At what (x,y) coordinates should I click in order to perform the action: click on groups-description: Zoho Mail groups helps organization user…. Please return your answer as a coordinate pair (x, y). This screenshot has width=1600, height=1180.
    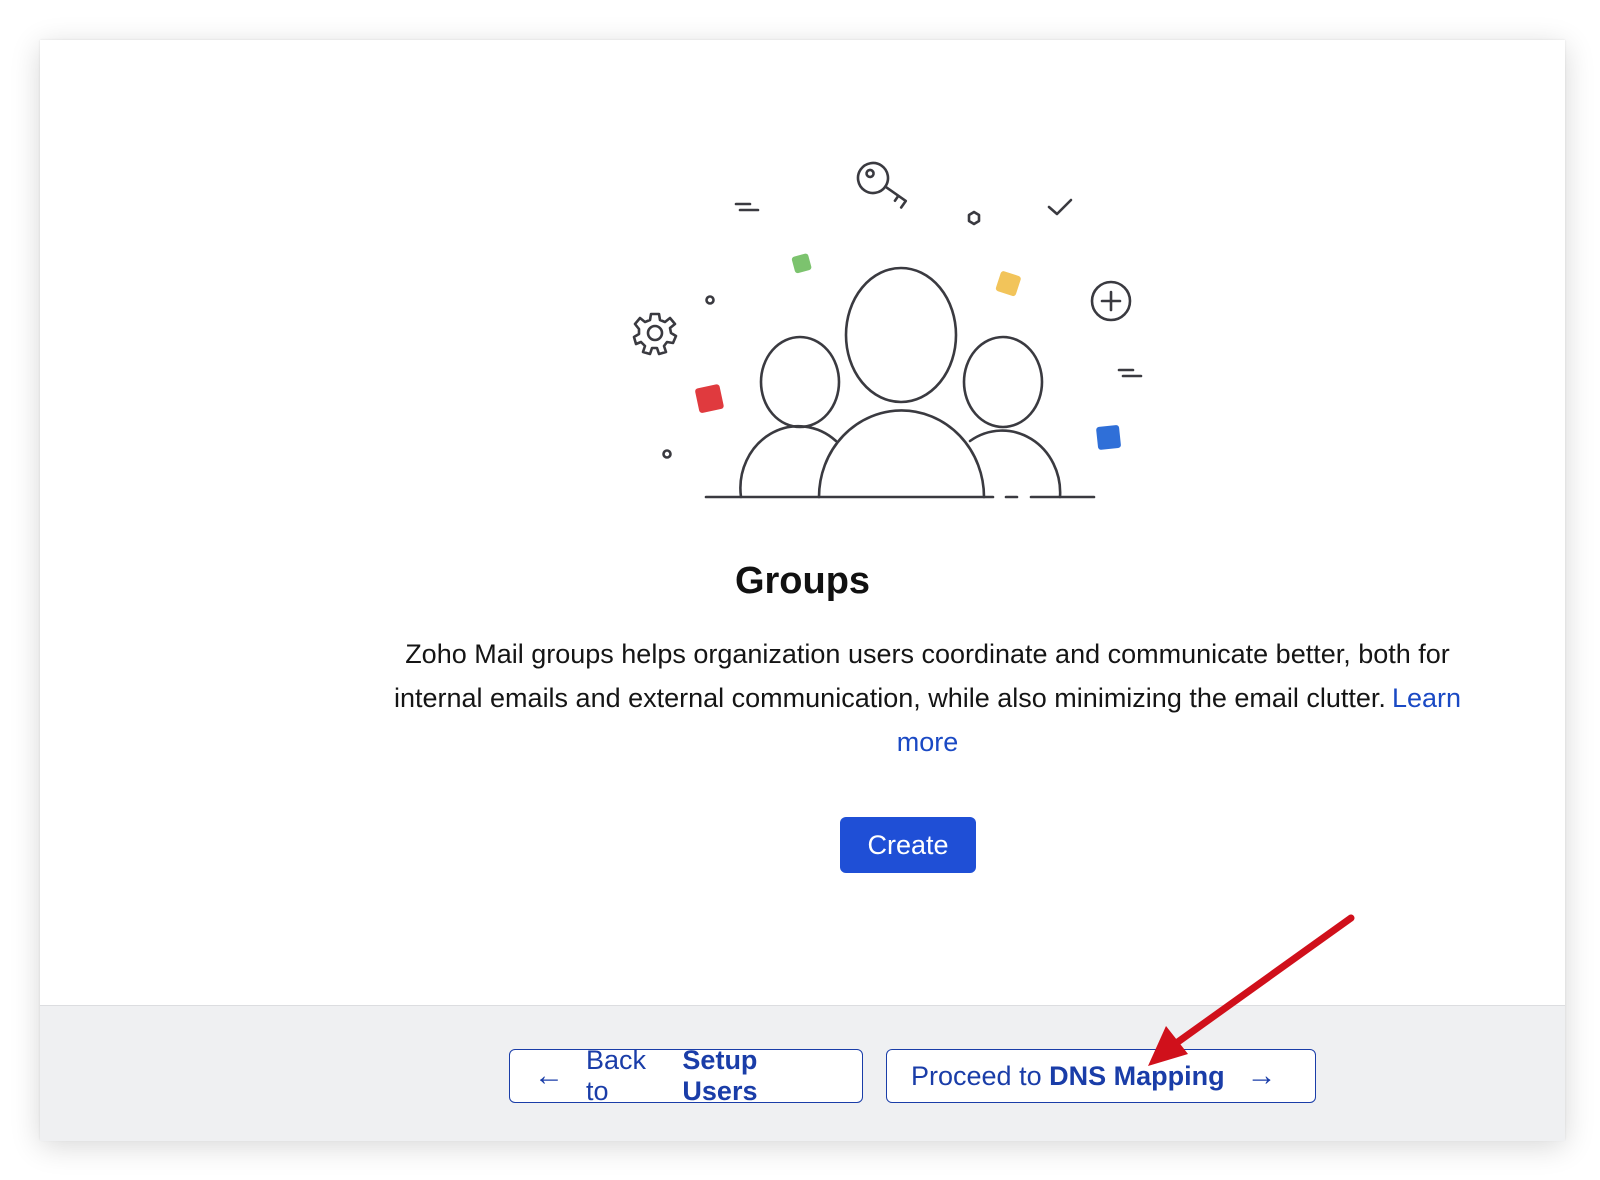
    Looking at the image, I should click on (927, 698).